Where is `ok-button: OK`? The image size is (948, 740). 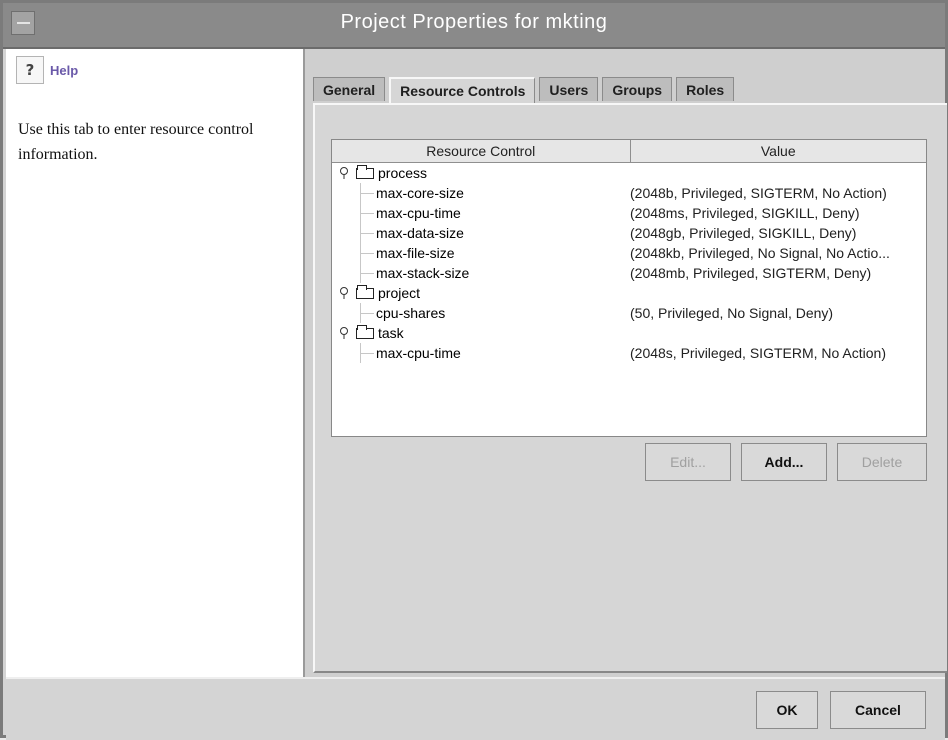
ok-button: OK is located at coordinates (787, 710).